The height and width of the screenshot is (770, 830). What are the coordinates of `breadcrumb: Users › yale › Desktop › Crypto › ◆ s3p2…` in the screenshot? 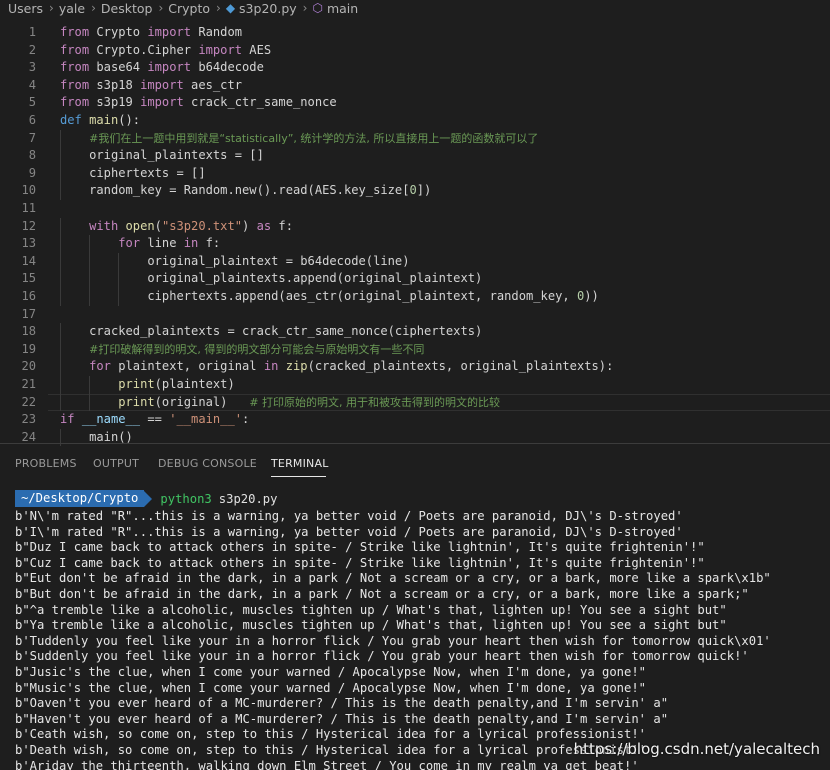 It's located at (415, 8).